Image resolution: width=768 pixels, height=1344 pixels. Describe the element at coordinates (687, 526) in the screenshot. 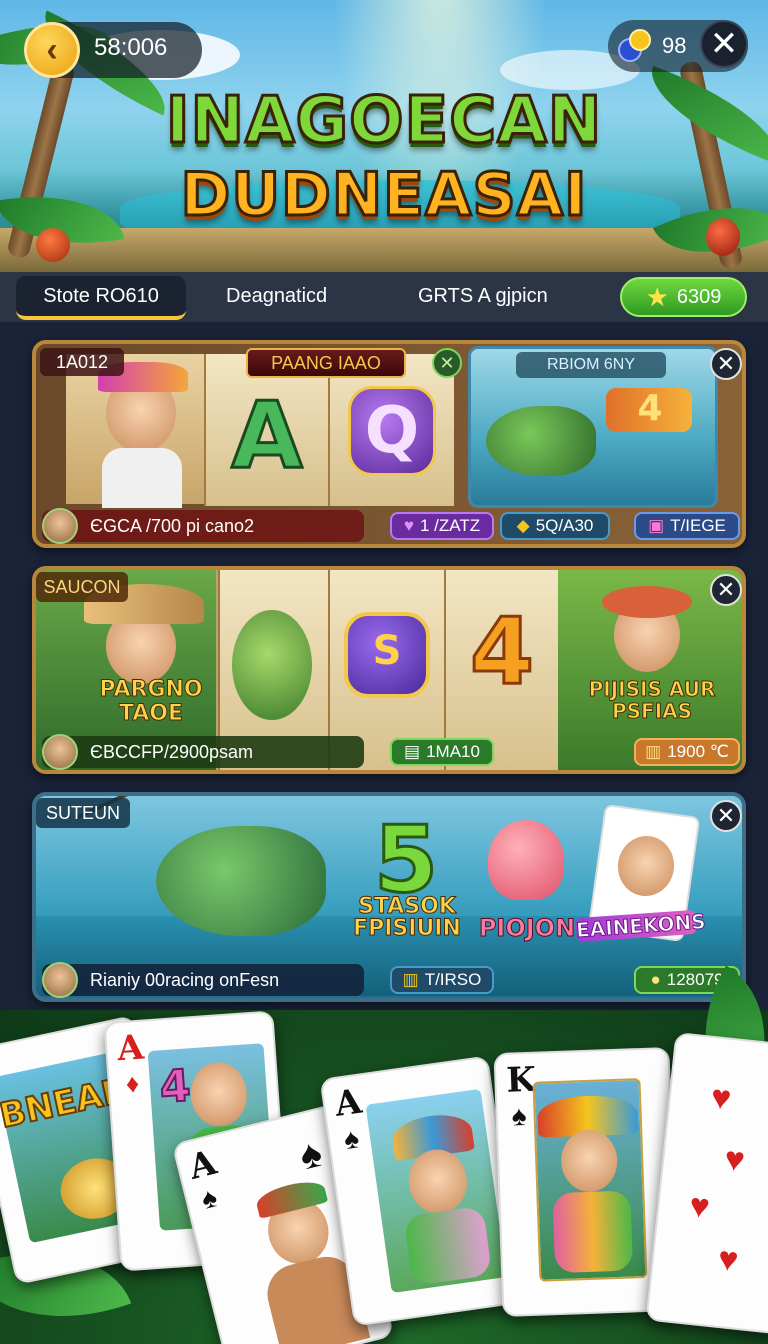

I see `chip-tickets: ▣ T/IEGE` at that location.